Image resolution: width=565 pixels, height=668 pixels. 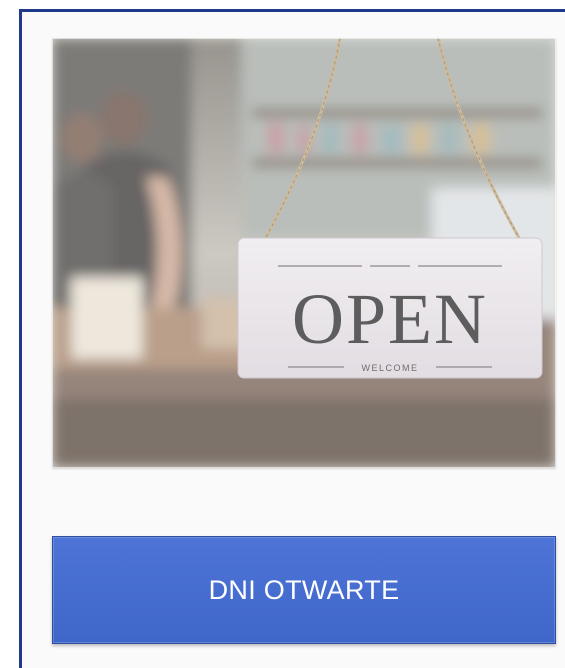 I want to click on sign-open-text: OPEN, so click(x=390, y=319).